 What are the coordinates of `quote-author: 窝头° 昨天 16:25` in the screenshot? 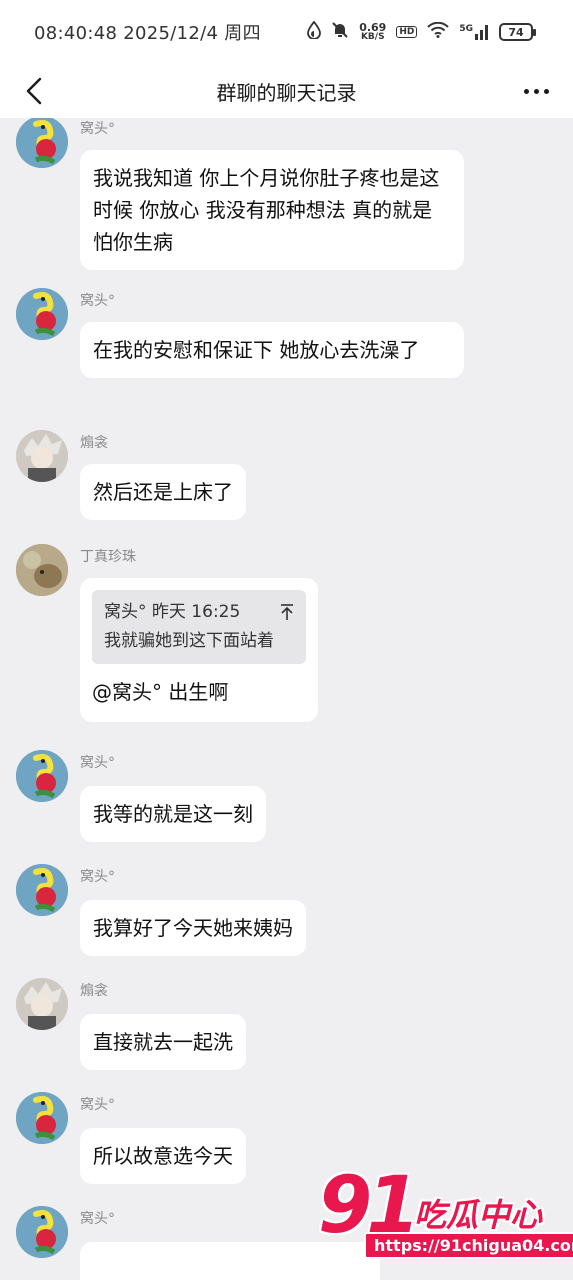 It's located at (172, 612).